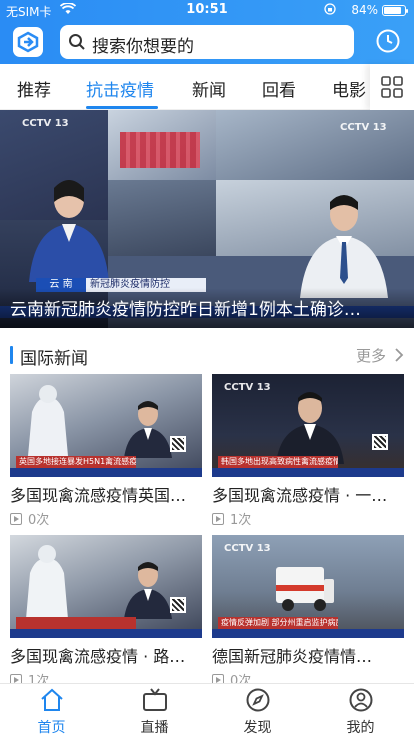 This screenshot has height=736, width=414. What do you see at coordinates (11, 355) in the screenshot?
I see `section-accent-bar` at bounding box center [11, 355].